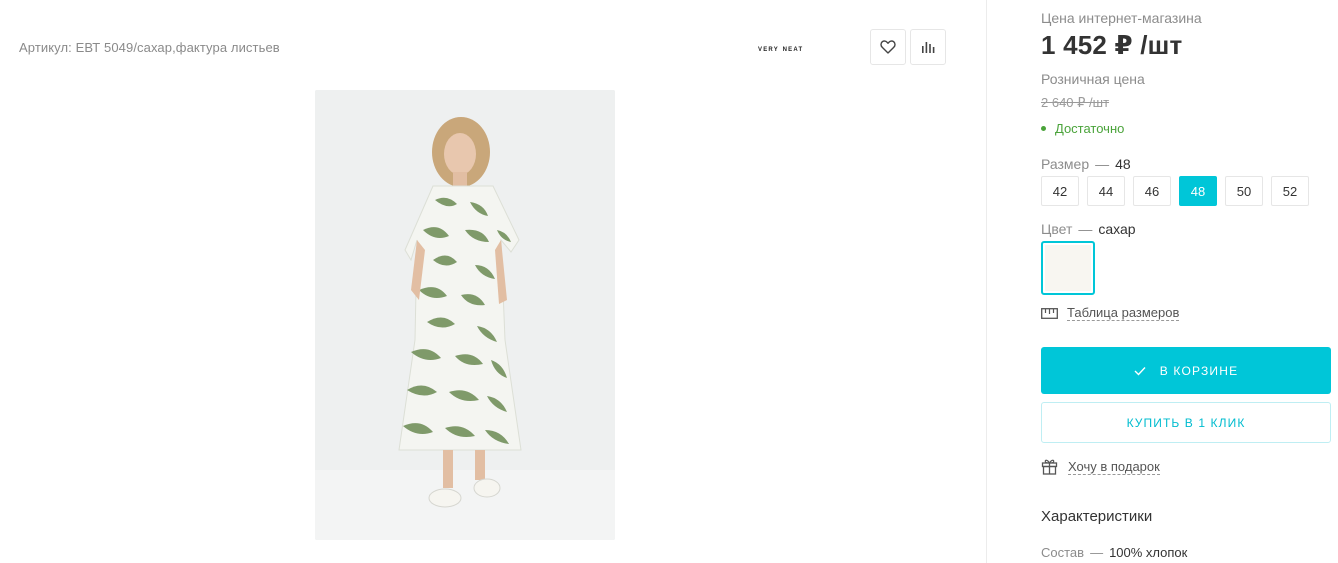 The height and width of the screenshot is (563, 1338). What do you see at coordinates (1148, 552) in the screenshot?
I see `composition-value: 100% хлопок` at bounding box center [1148, 552].